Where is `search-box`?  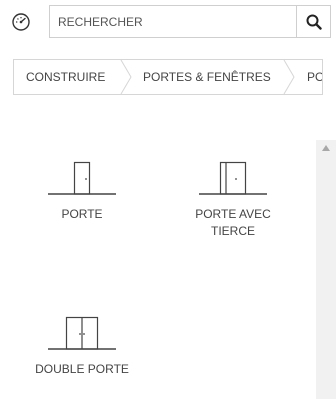
search-box is located at coordinates (190, 21).